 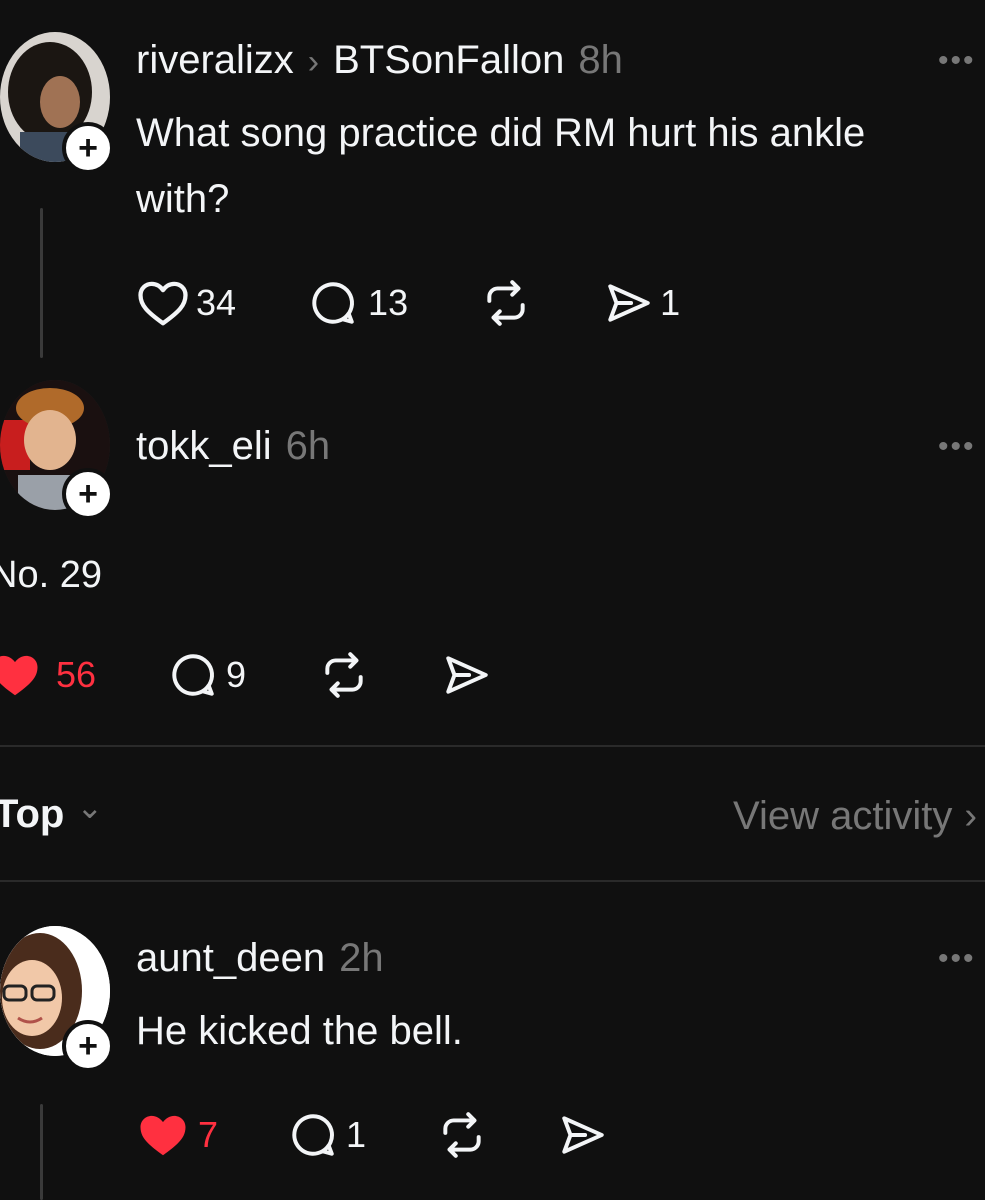 What do you see at coordinates (183, 199) in the screenshot?
I see `post-text-line-2: with?` at bounding box center [183, 199].